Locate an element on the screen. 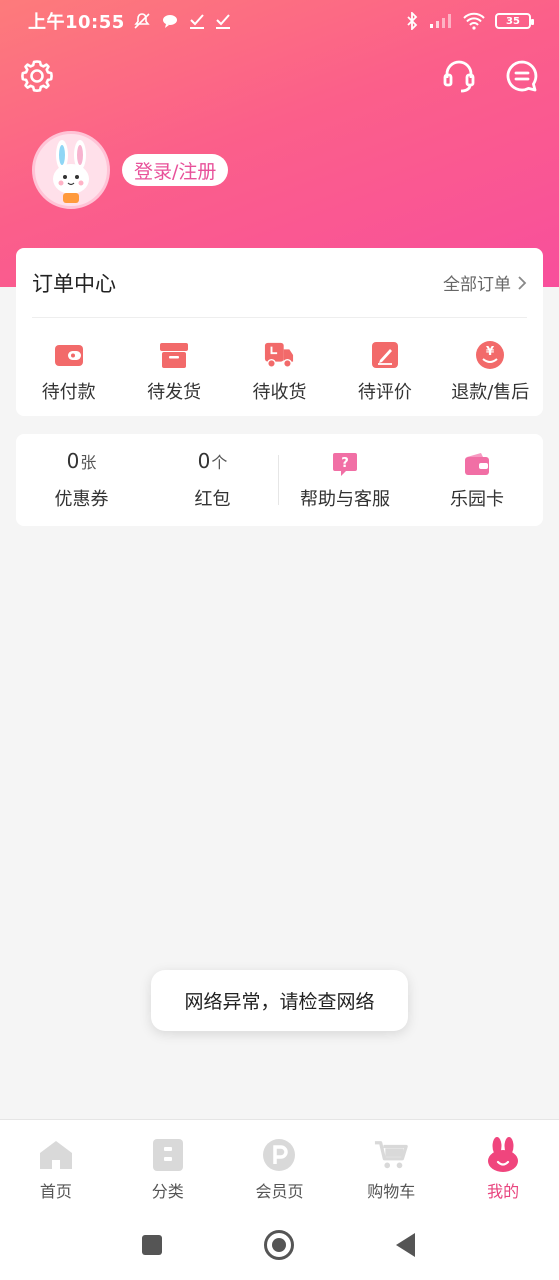 The width and height of the screenshot is (559, 1280). chat-bubble-icon is located at coordinates (169, 21).